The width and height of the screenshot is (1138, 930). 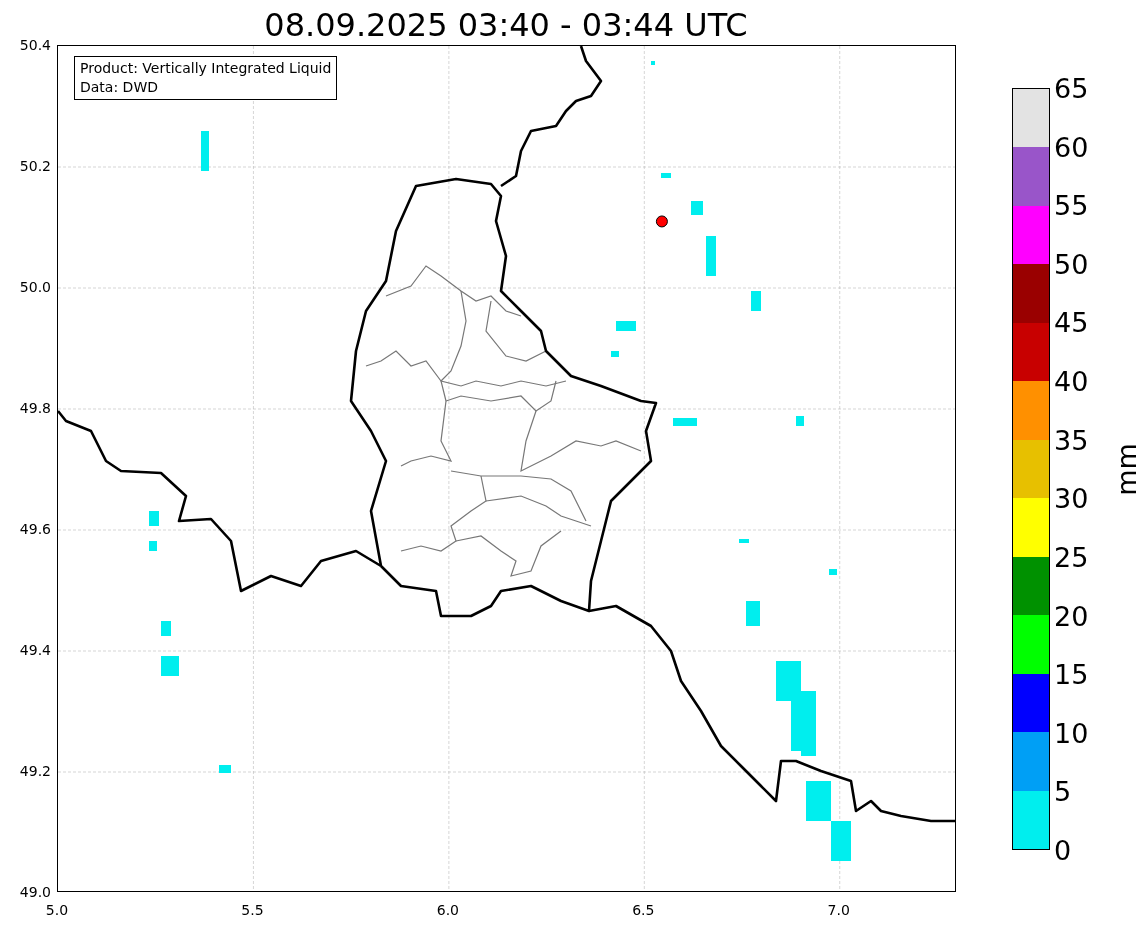 I want to click on colorbar-tick-label: 20, so click(x=1071, y=616).